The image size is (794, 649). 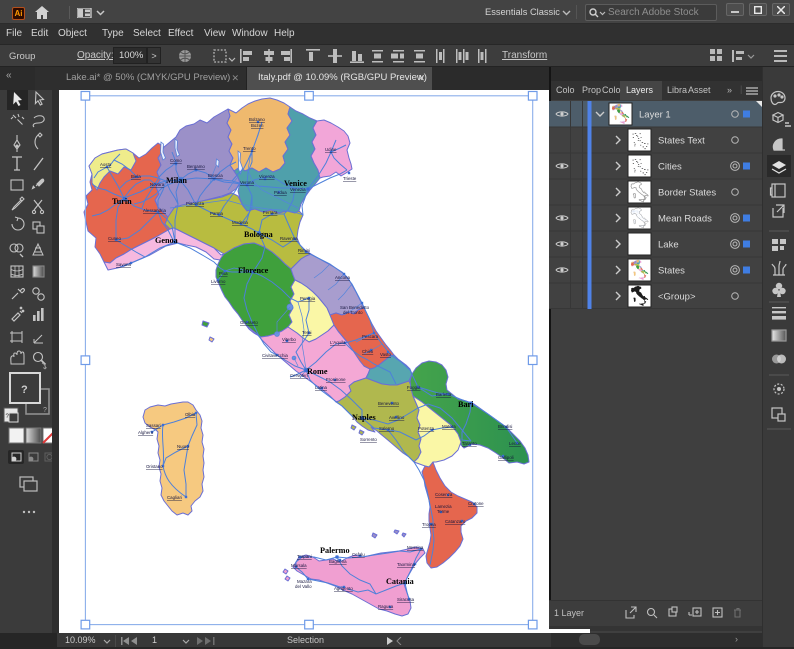 I want to click on svg-text: Layer 1, so click(x=655, y=115).